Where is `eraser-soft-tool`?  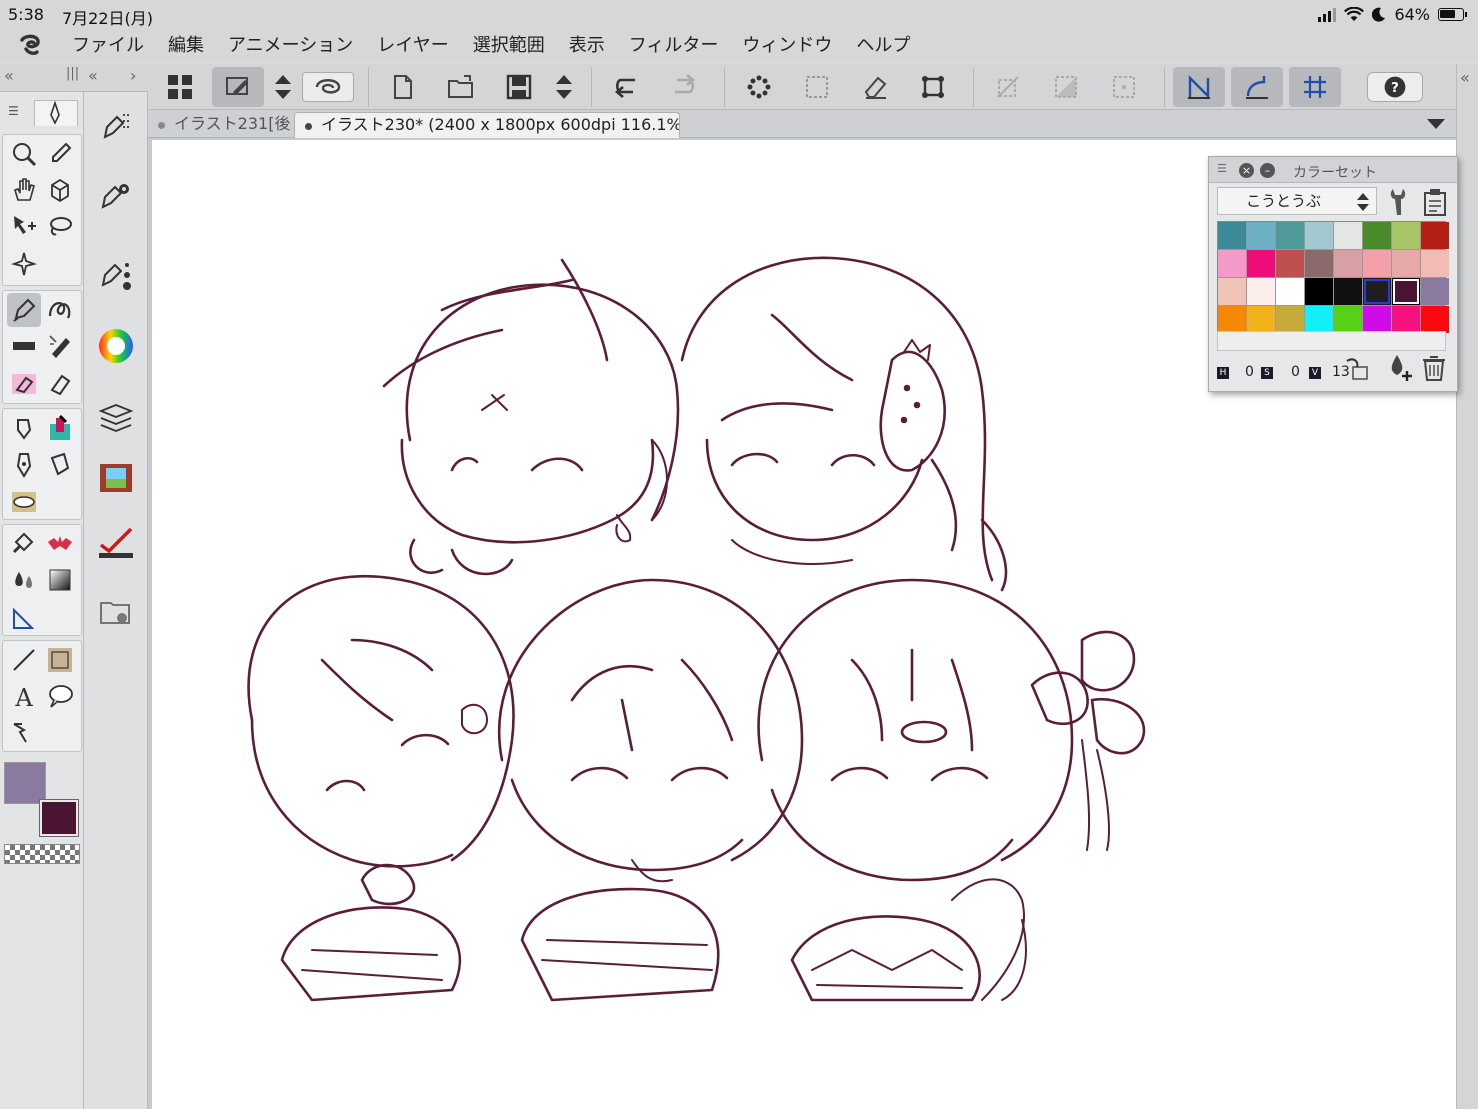
eraser-soft-tool is located at coordinates (60, 384).